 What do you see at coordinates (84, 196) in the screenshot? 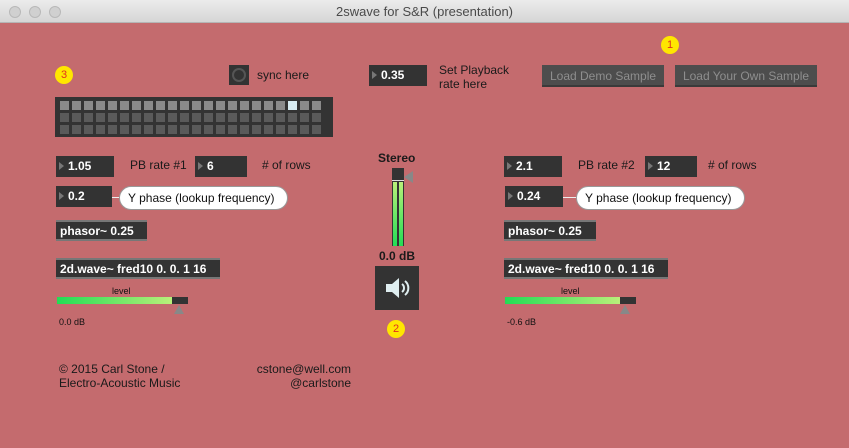
I see `yphase-1-number: 0.2` at bounding box center [84, 196].